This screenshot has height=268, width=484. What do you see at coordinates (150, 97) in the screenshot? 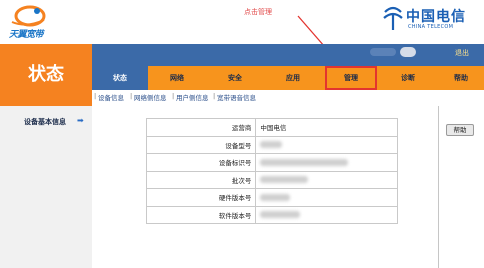
I see `subnav-network-side-info: 网络侧信息` at bounding box center [150, 97].